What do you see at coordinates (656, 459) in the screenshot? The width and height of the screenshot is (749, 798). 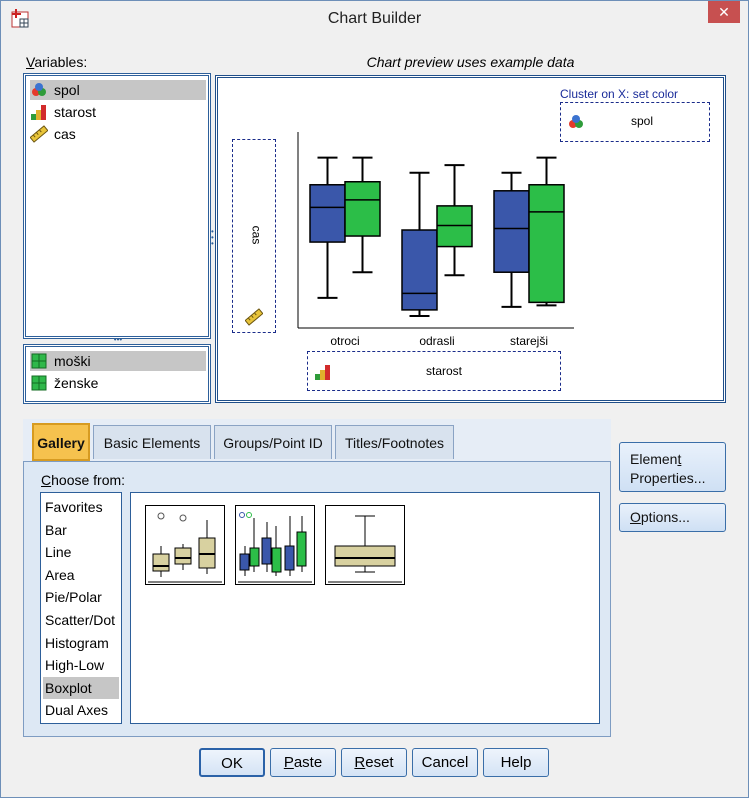 I see `element-properties-line1: Element` at bounding box center [656, 459].